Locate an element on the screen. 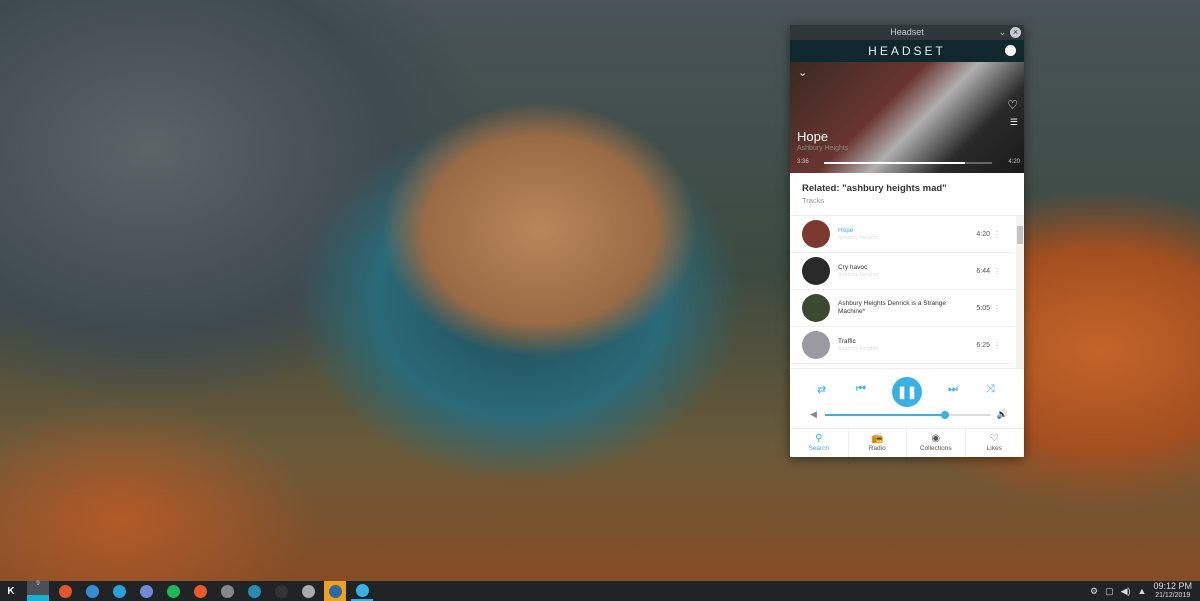 This screenshot has height=601, width=1200. track-duration: 6:44 is located at coordinates (983, 271).